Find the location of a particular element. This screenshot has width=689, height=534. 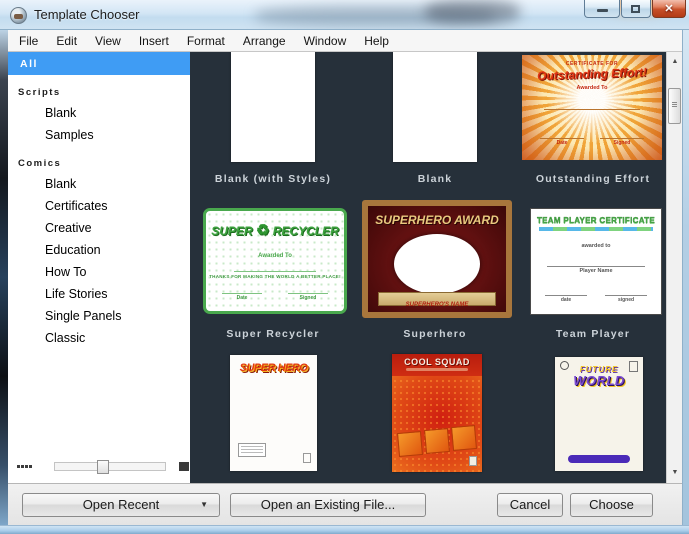

sidebar-item-certificates: Certificates is located at coordinates (99, 206).